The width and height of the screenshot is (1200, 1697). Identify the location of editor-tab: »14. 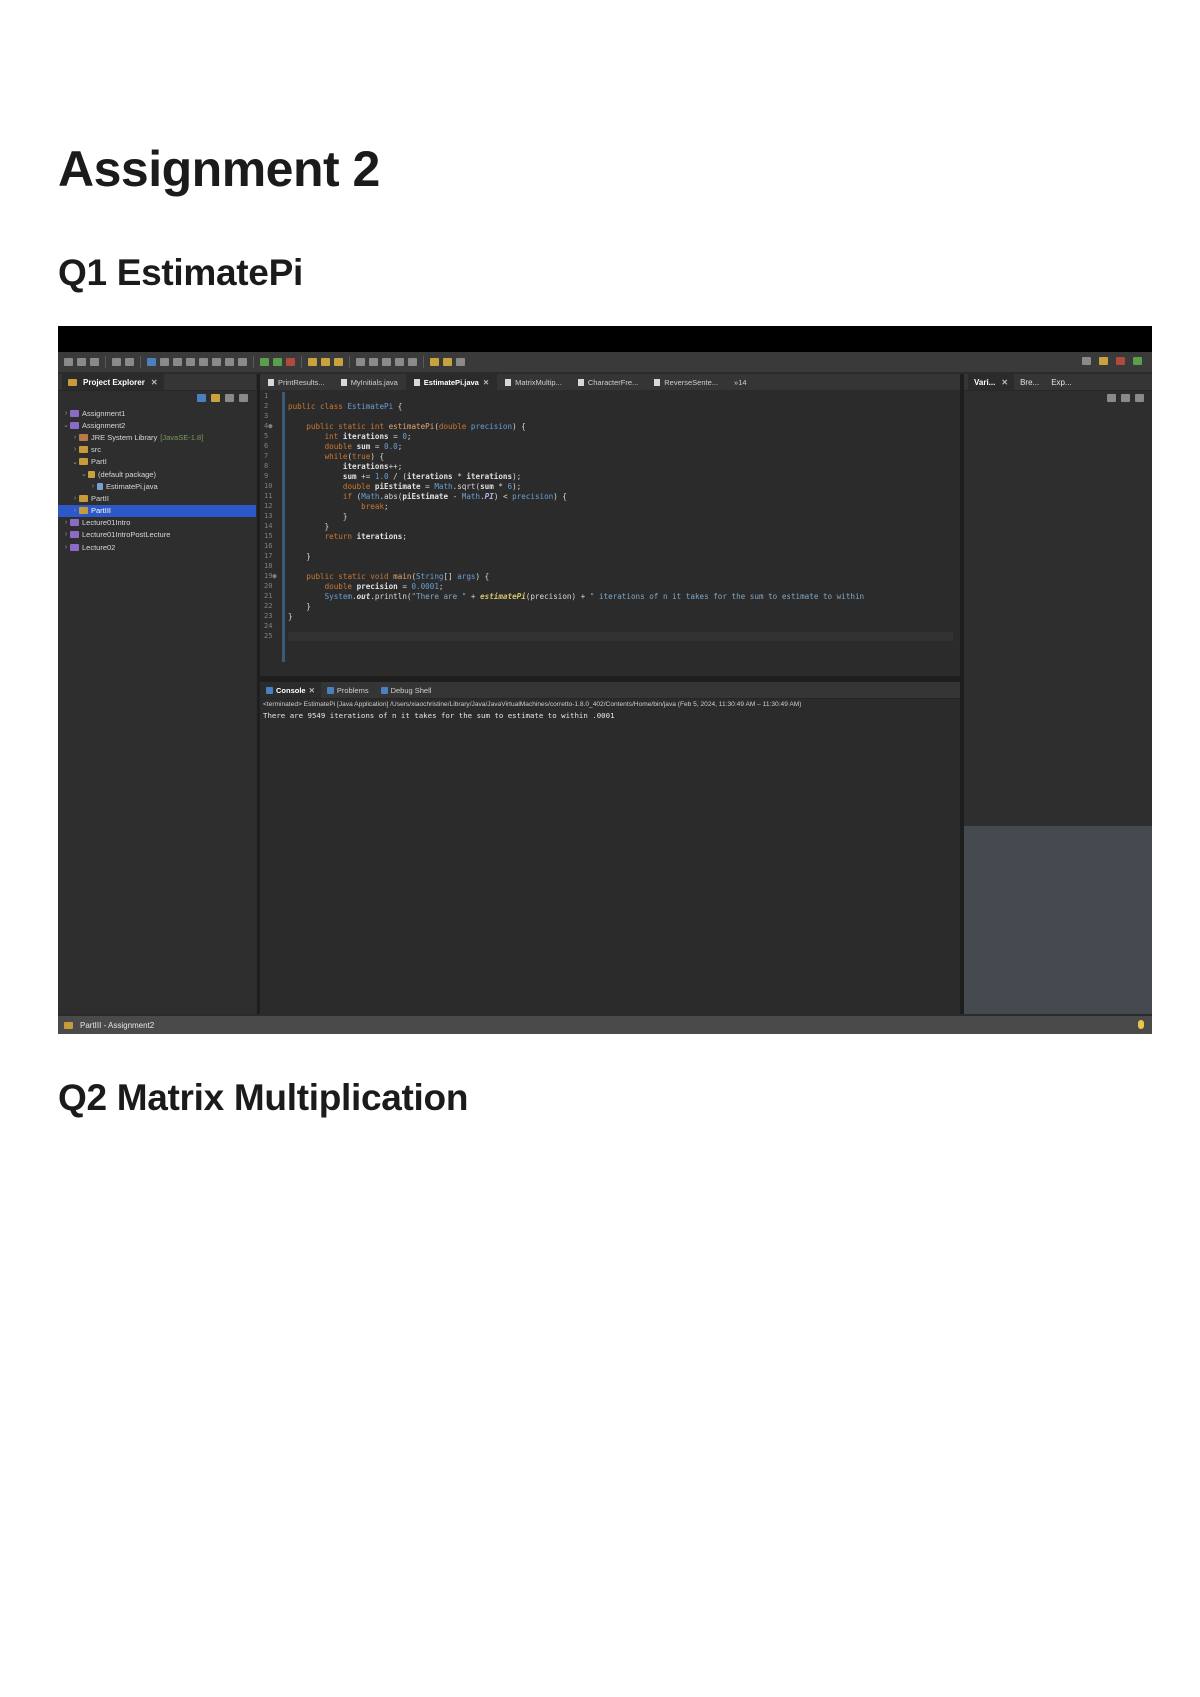
(740, 382).